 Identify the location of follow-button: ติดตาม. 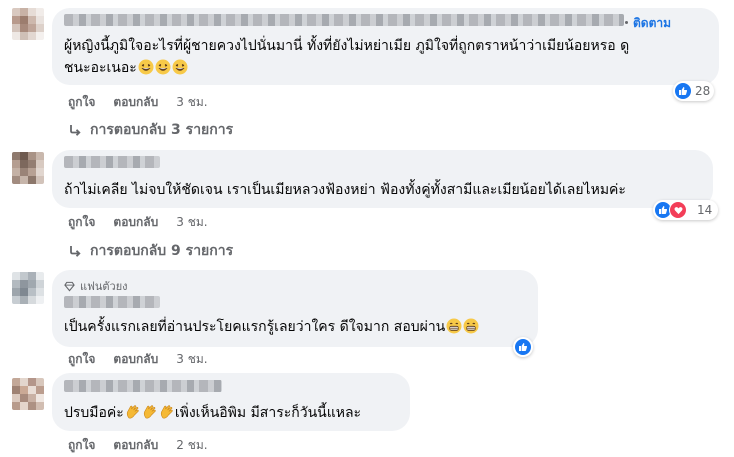
(652, 23).